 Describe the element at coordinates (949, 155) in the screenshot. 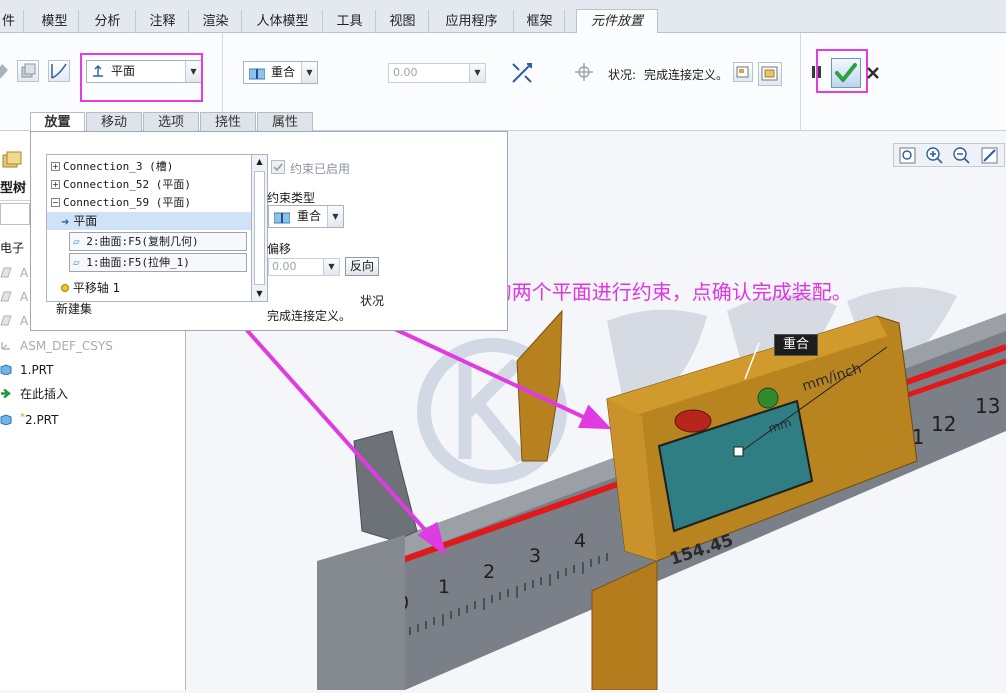

I see `view-toolbar` at that location.